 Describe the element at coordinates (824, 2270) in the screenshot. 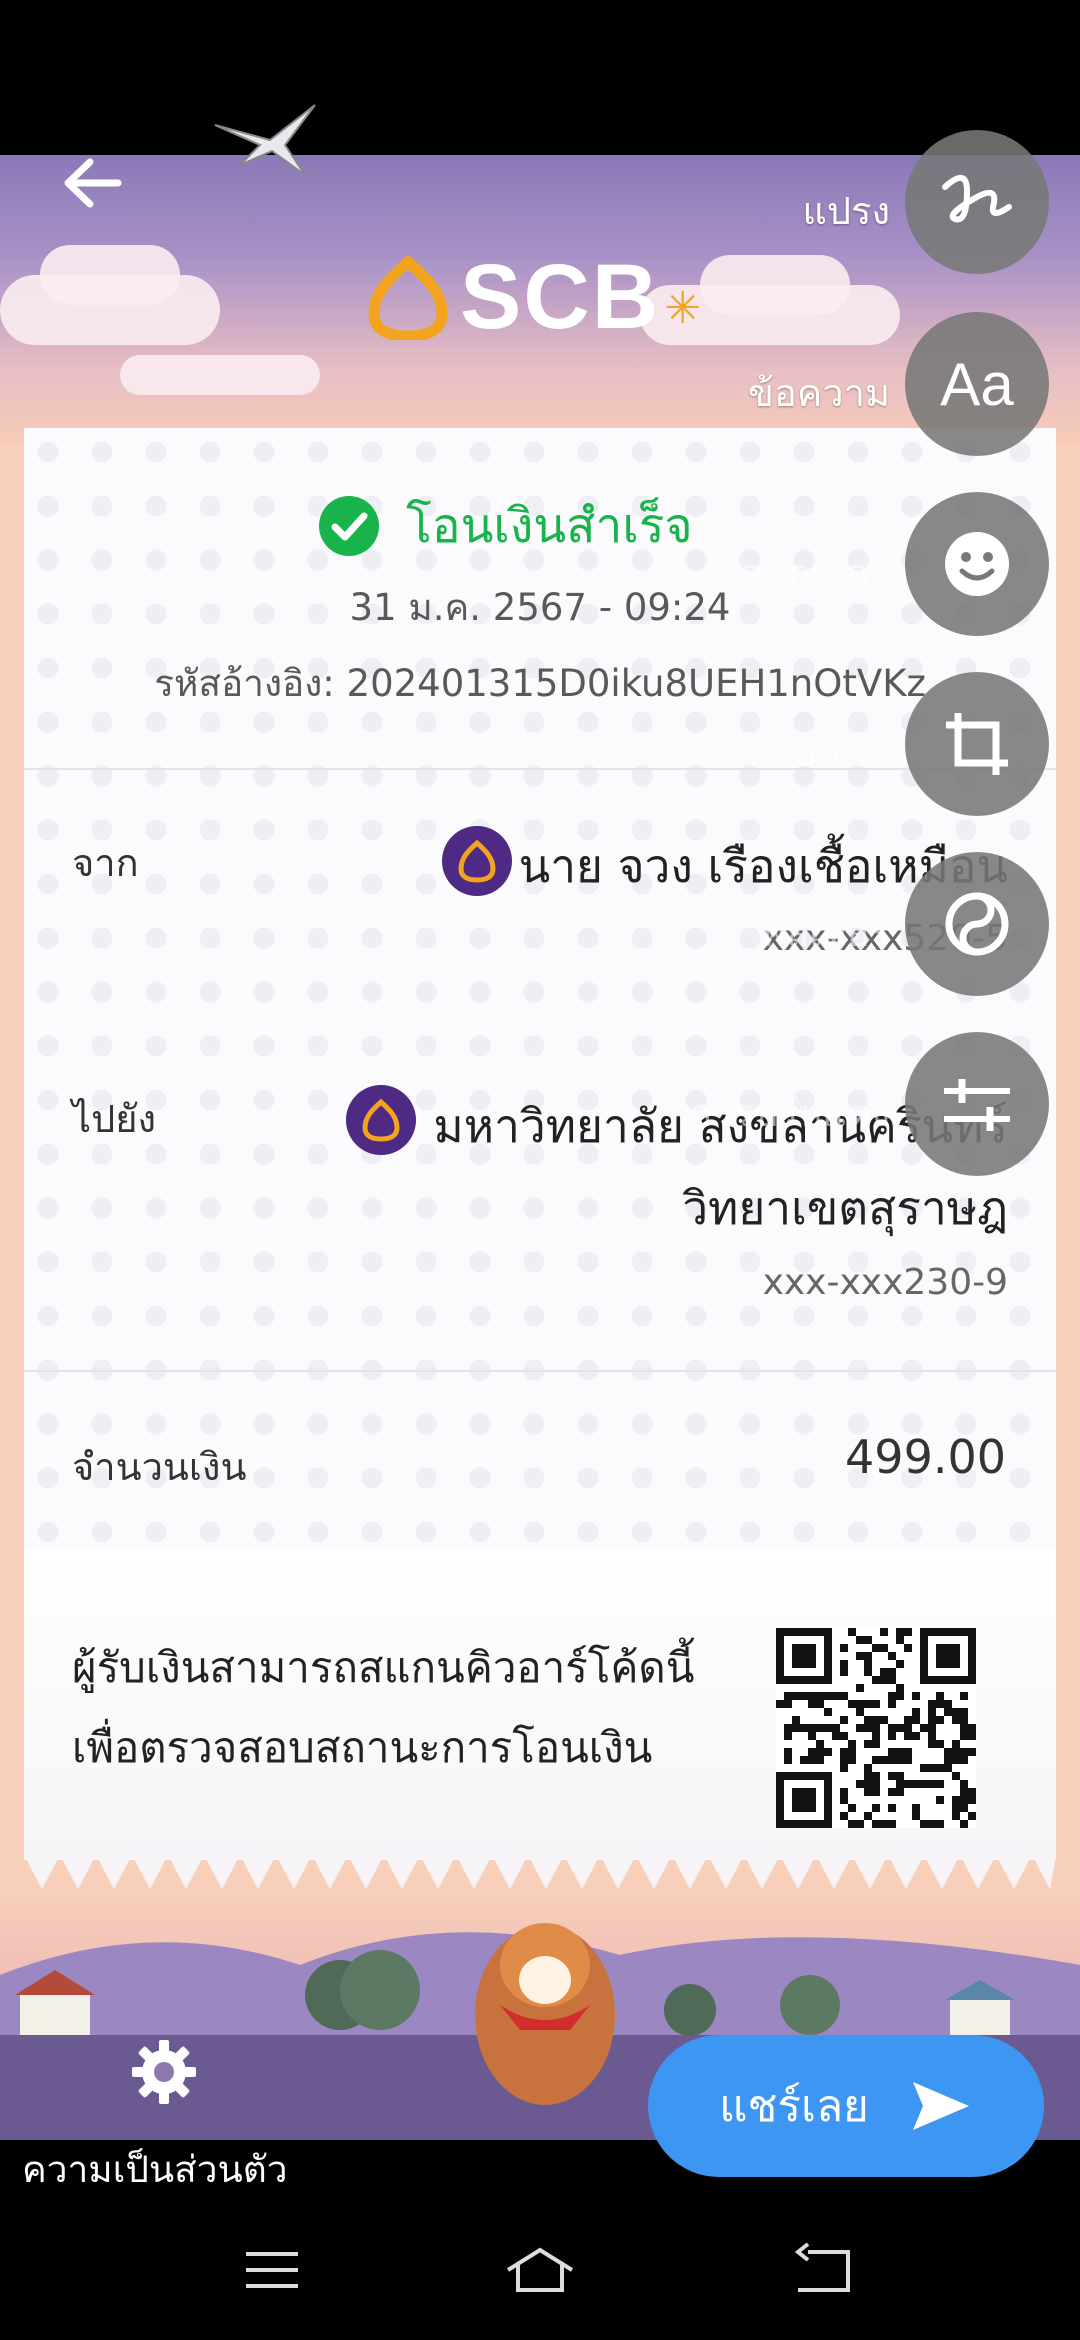

I see `back-icon` at that location.